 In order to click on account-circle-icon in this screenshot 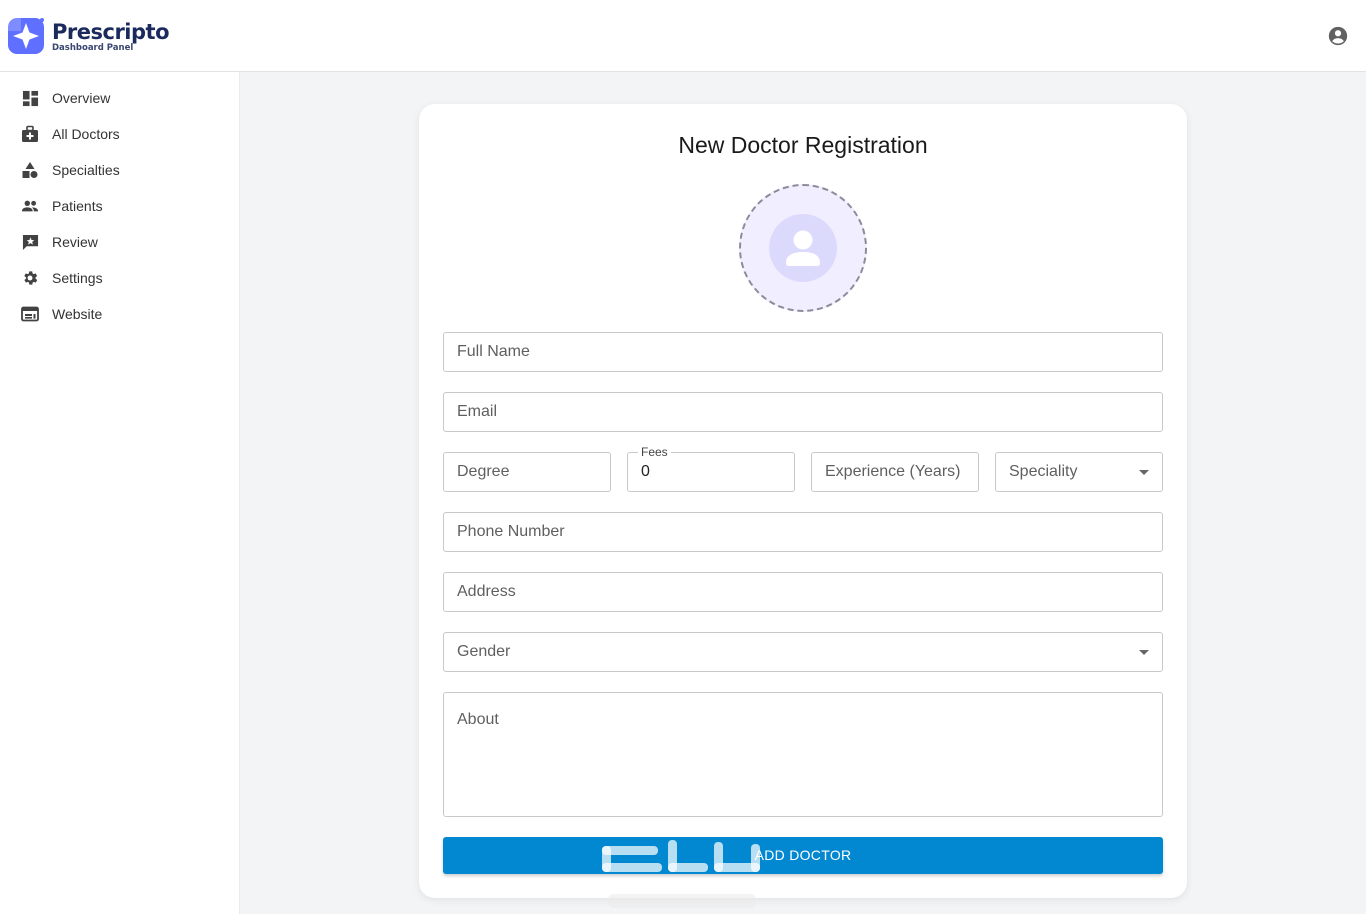, I will do `click(1338, 36)`.